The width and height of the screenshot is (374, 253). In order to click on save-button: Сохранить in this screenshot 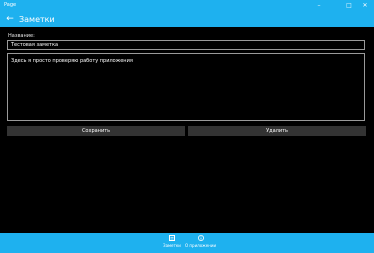, I will do `click(96, 131)`.